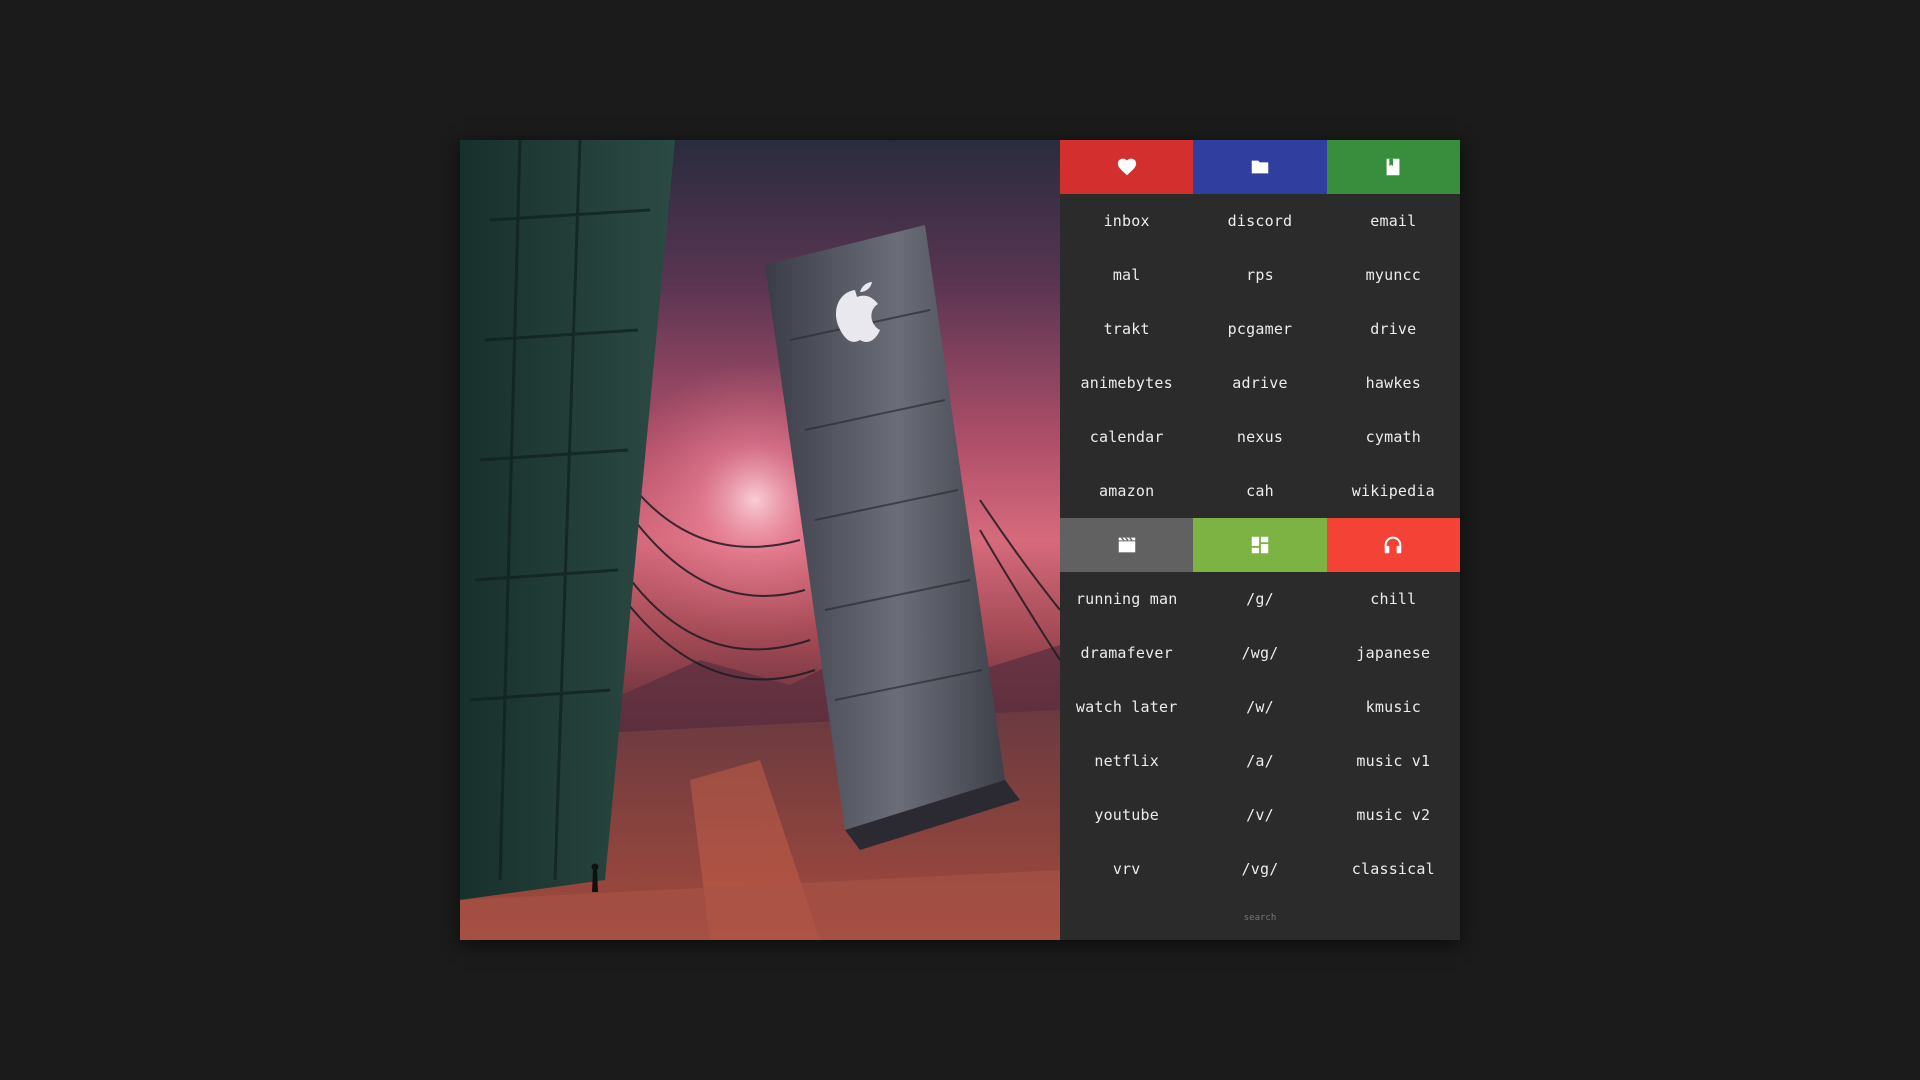 The height and width of the screenshot is (1080, 1920). What do you see at coordinates (1259, 437) in the screenshot?
I see `link-nexus: nexus` at bounding box center [1259, 437].